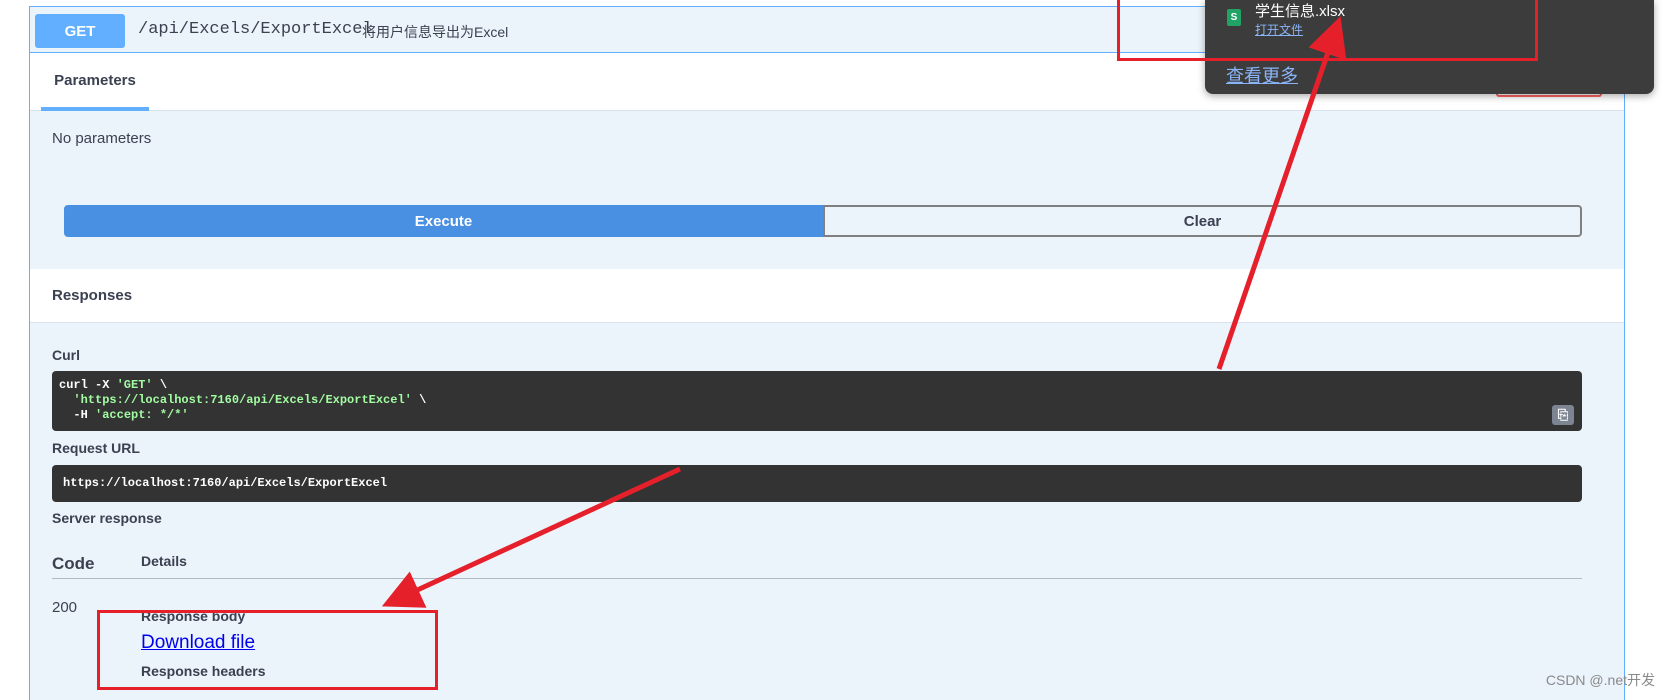 This screenshot has height=700, width=1673. I want to click on curl-flag: -H, so click(77, 415).